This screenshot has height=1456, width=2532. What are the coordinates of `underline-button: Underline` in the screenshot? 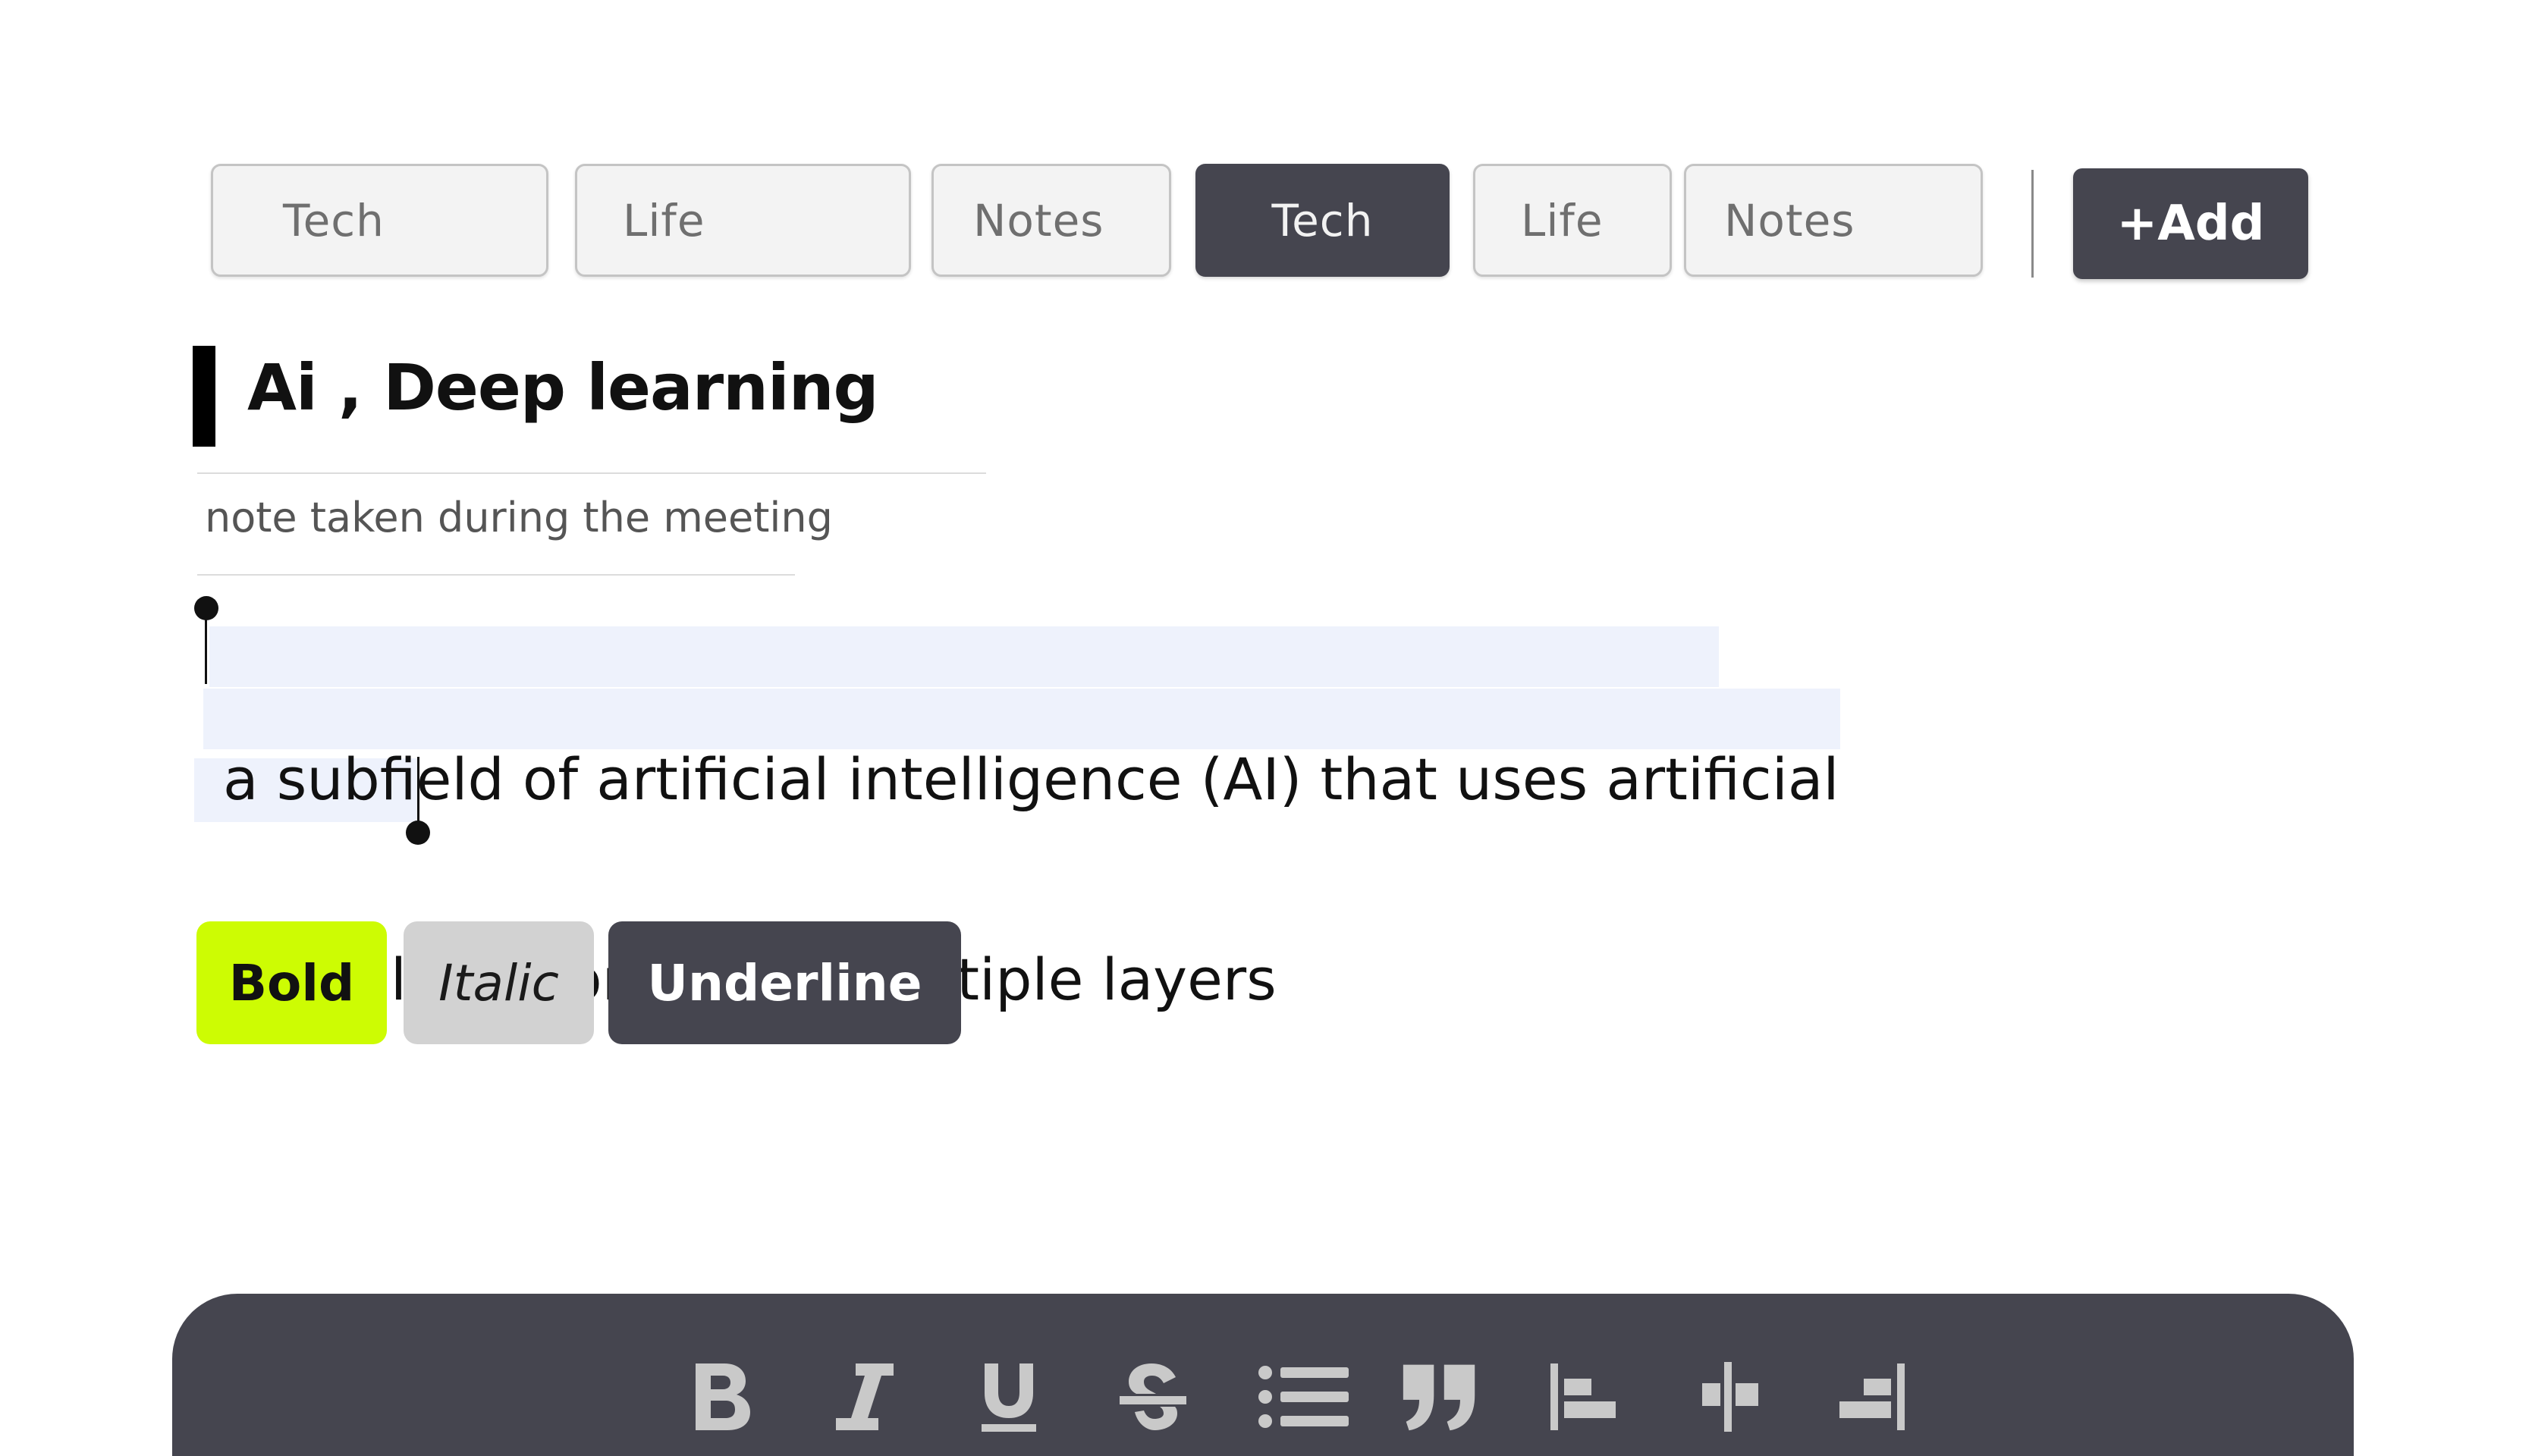 It's located at (785, 982).